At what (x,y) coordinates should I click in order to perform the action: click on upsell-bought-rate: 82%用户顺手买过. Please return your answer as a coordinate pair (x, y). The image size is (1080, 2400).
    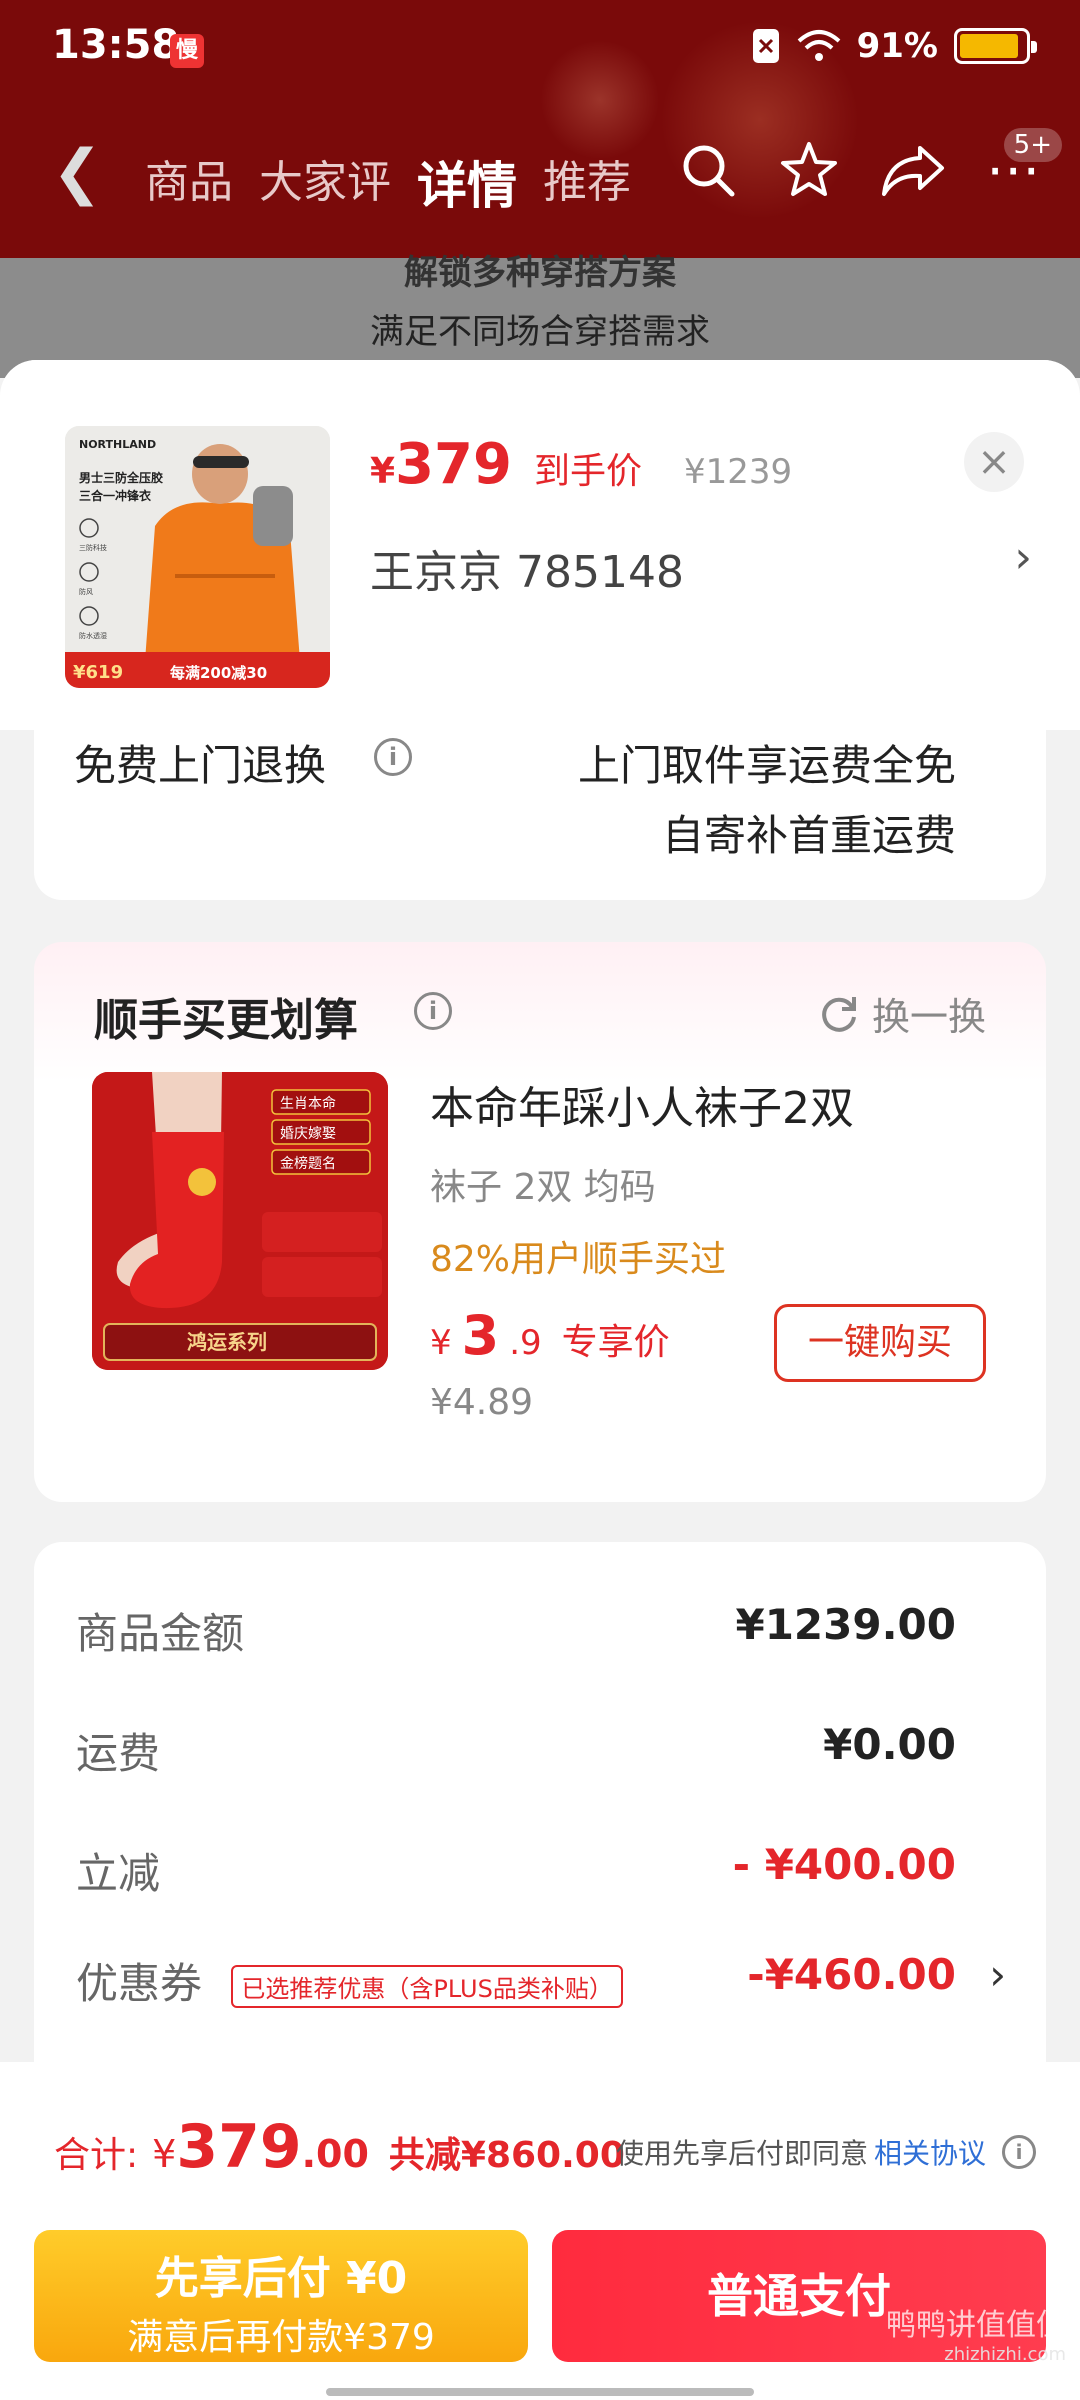
    Looking at the image, I should click on (578, 1259).